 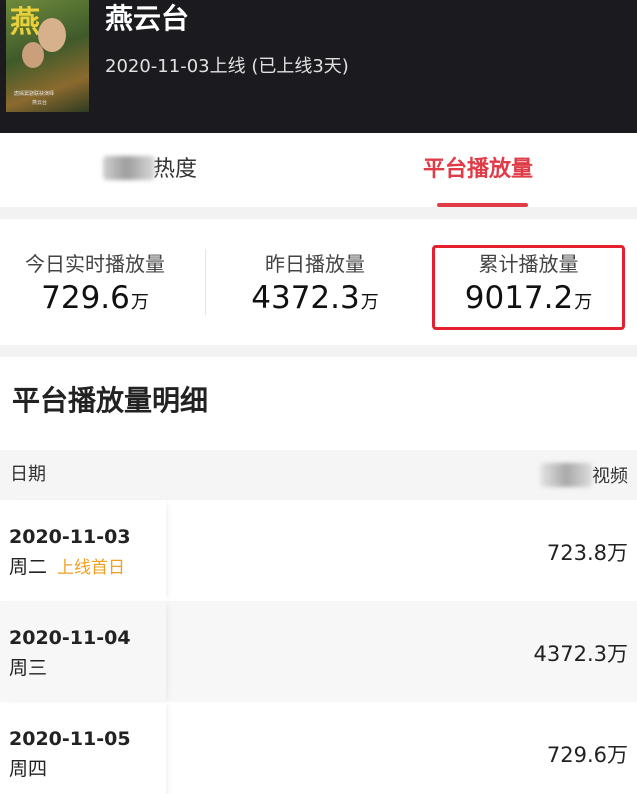 I want to click on premiere-badge: 上线首日, so click(x=91, y=568).